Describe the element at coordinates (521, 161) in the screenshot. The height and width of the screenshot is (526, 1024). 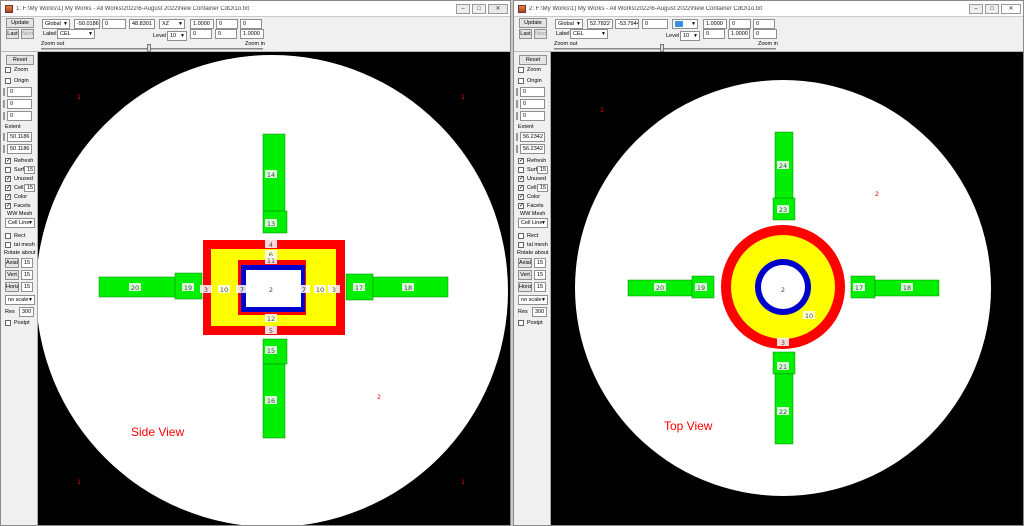
I see `refresh-checkbox: ✓` at that location.